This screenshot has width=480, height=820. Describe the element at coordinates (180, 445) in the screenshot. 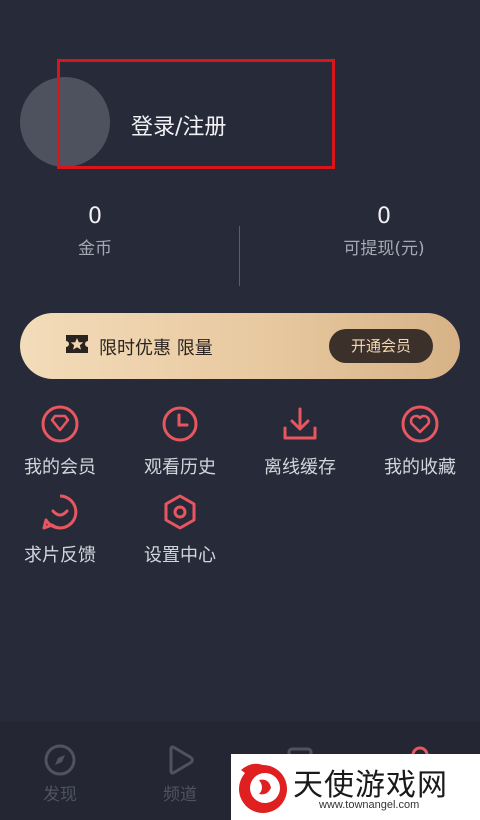

I see `menu-item-history: 观看历史` at that location.